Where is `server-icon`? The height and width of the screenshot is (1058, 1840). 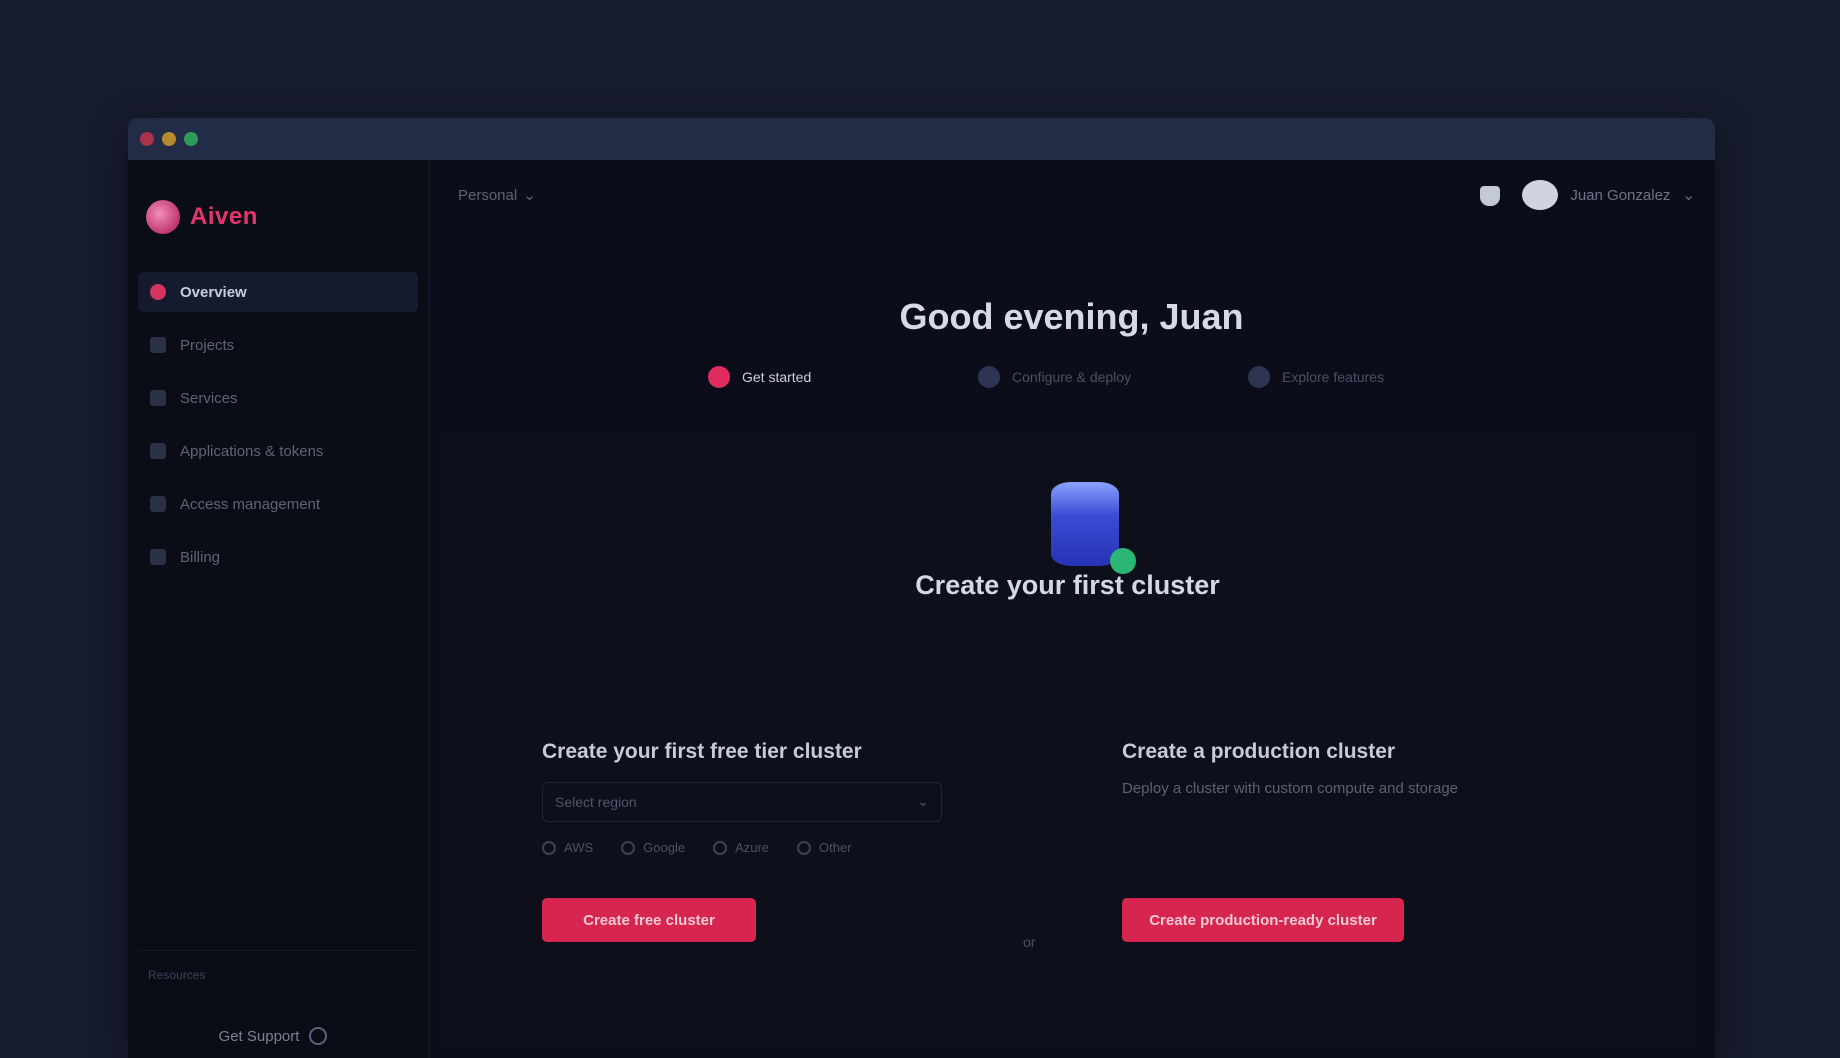
server-icon is located at coordinates (158, 398).